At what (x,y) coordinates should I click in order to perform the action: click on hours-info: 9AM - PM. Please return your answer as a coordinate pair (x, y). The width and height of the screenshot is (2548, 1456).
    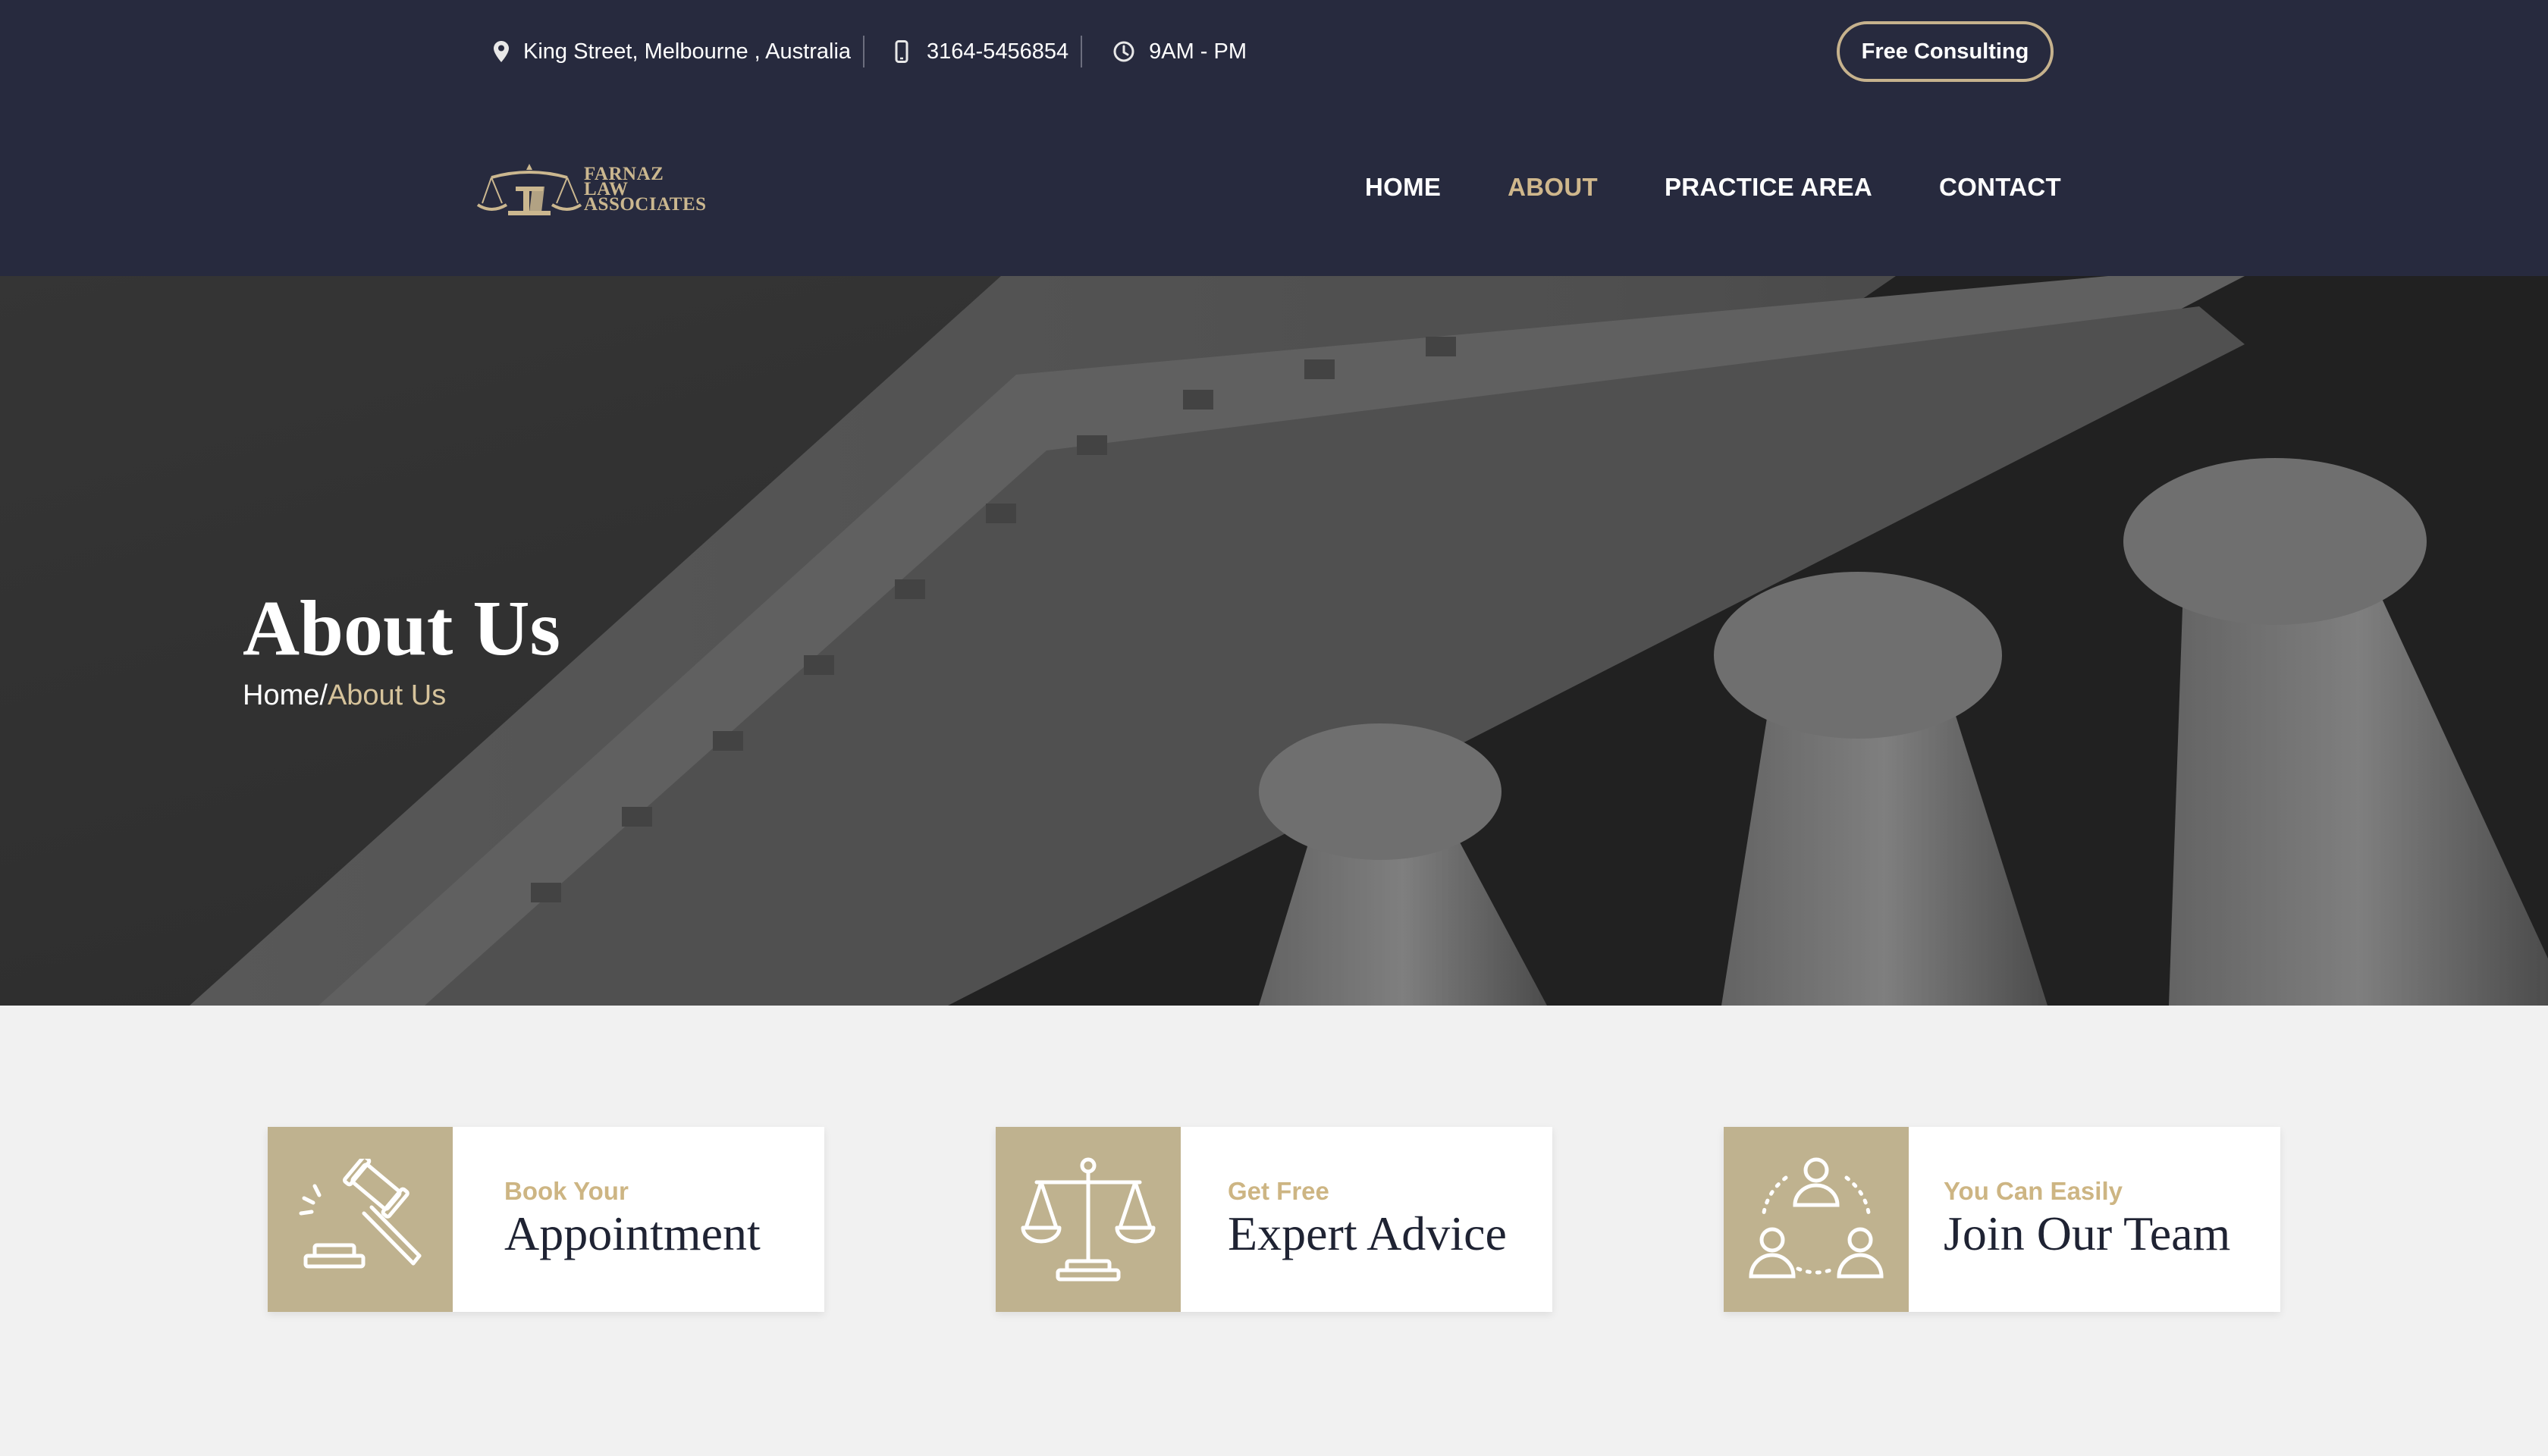
    Looking at the image, I should click on (1179, 51).